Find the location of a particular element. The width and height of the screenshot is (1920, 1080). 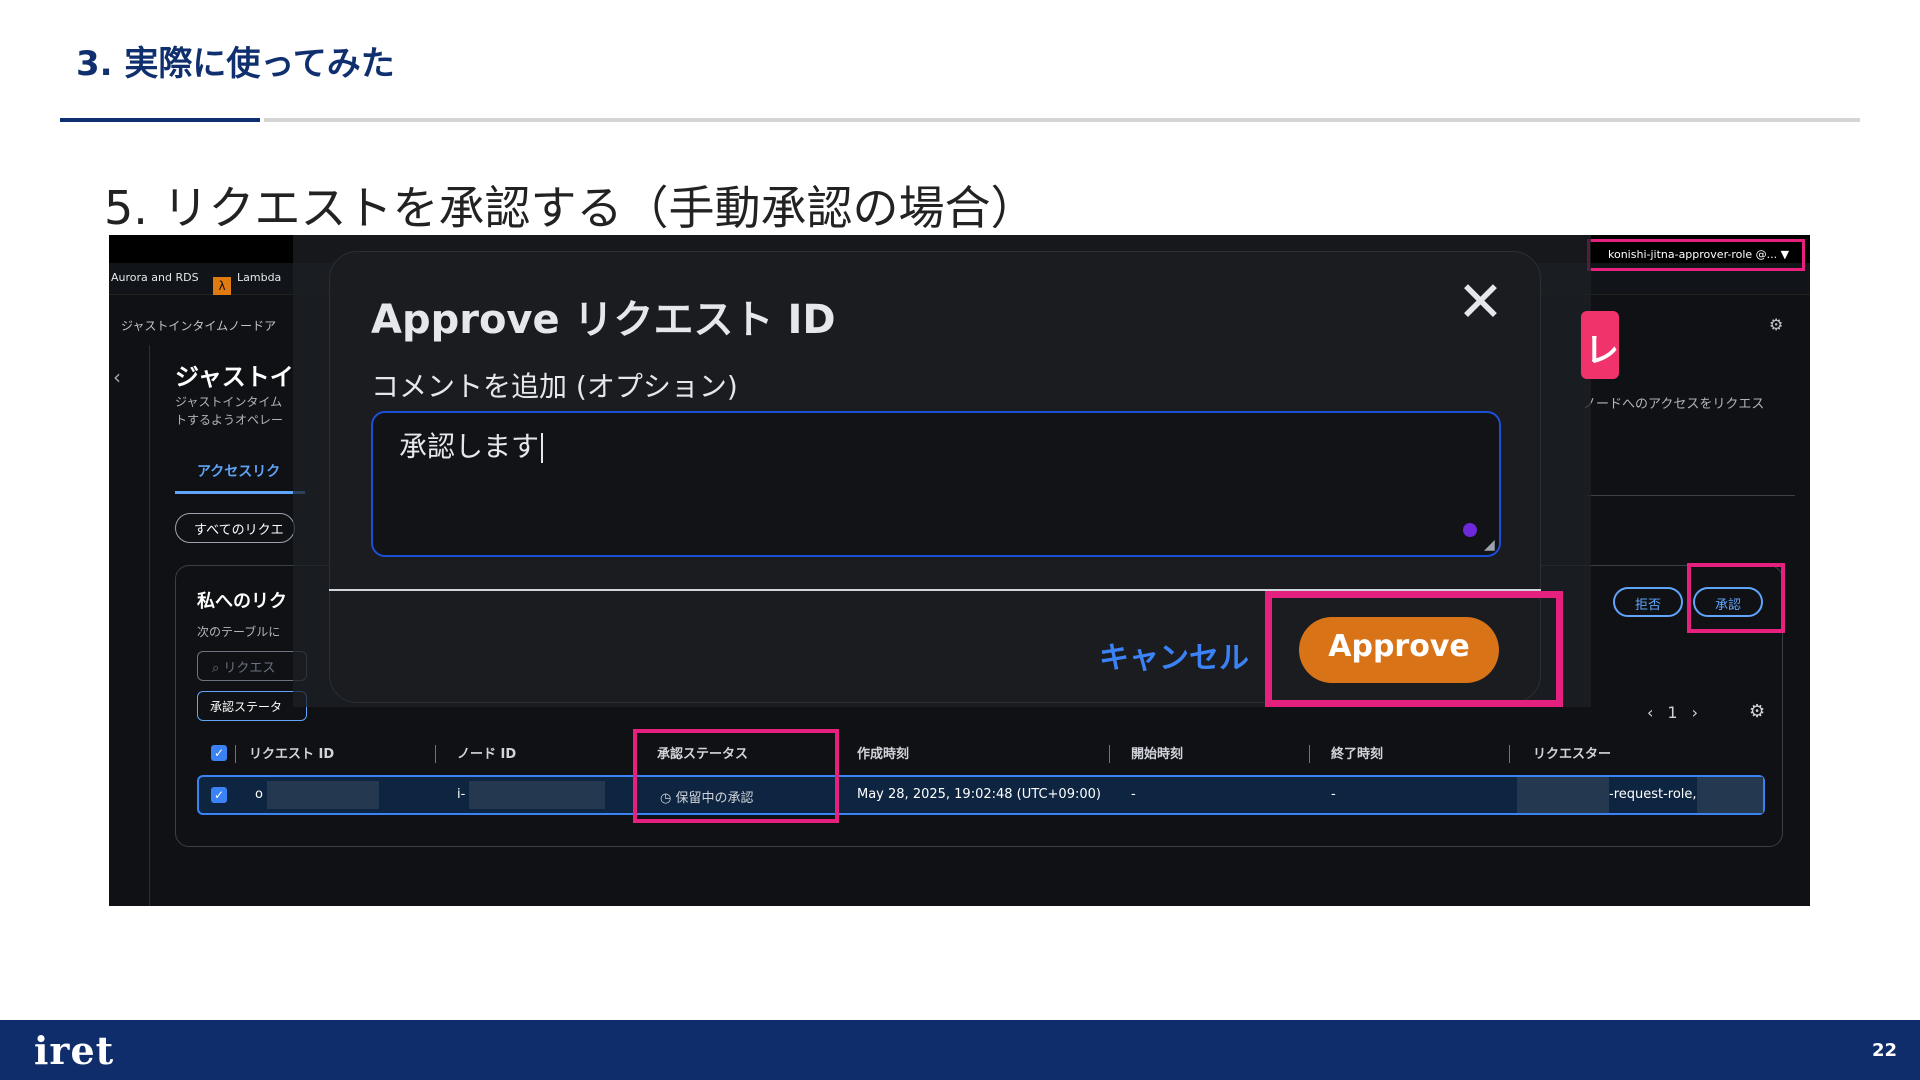

search-placeholder: リクエス is located at coordinates (249, 668).